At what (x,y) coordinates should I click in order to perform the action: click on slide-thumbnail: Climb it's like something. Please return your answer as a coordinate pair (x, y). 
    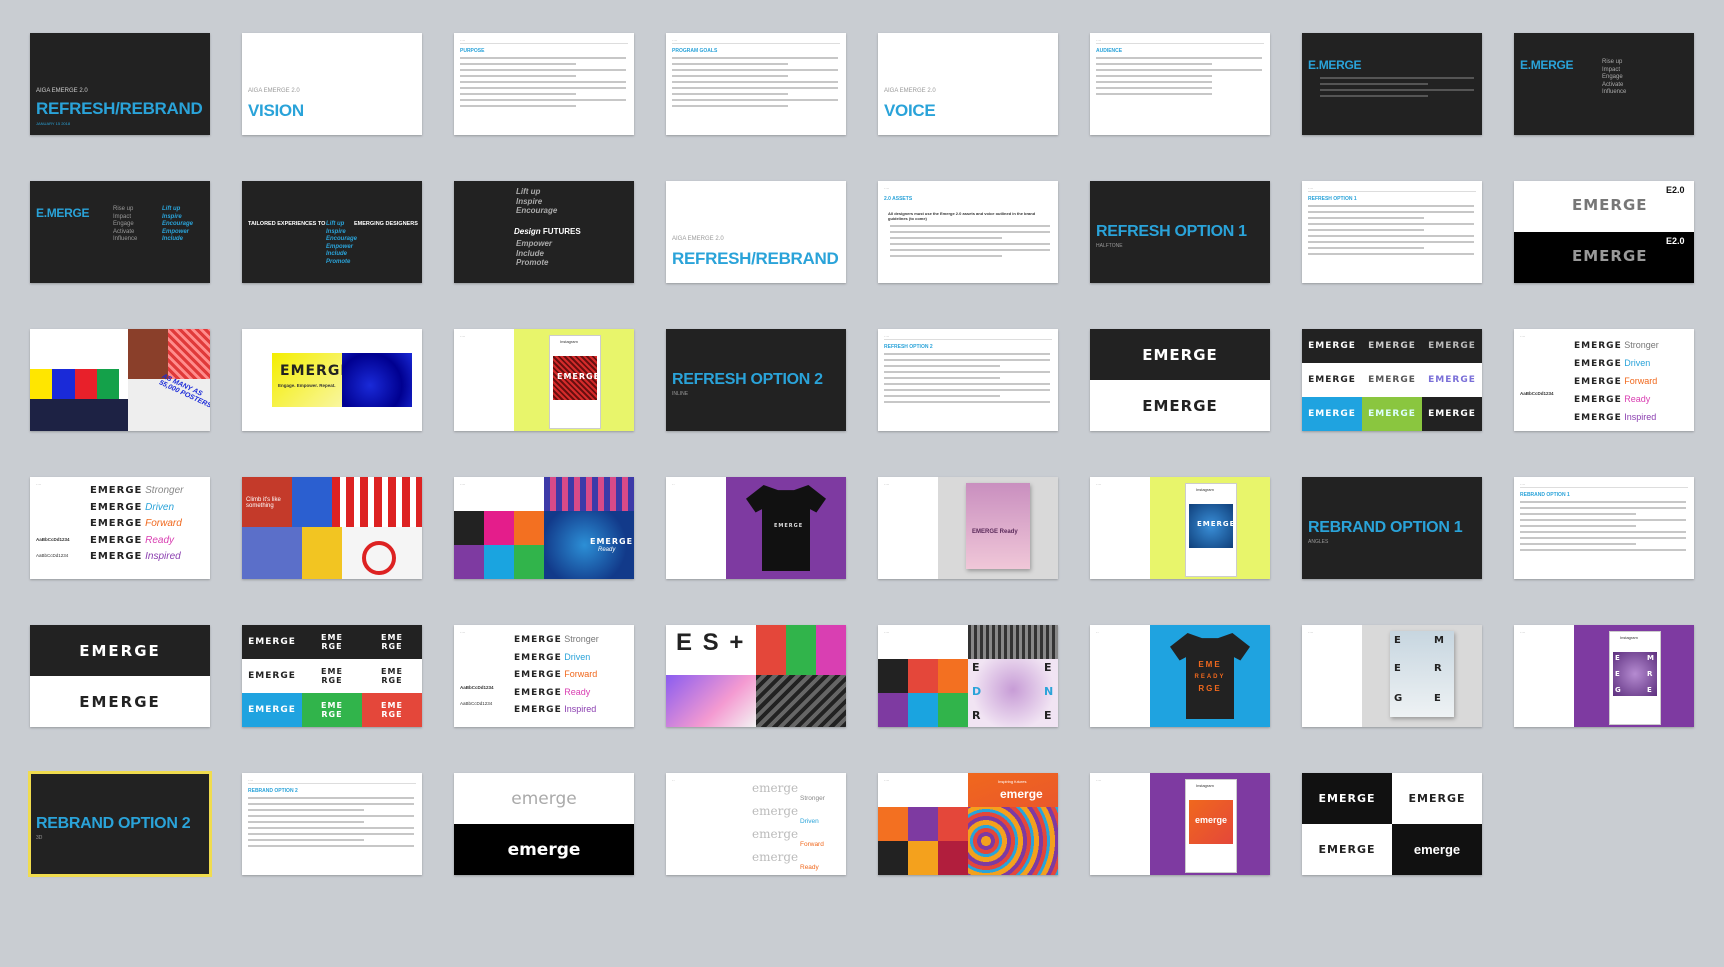
    Looking at the image, I should click on (332, 528).